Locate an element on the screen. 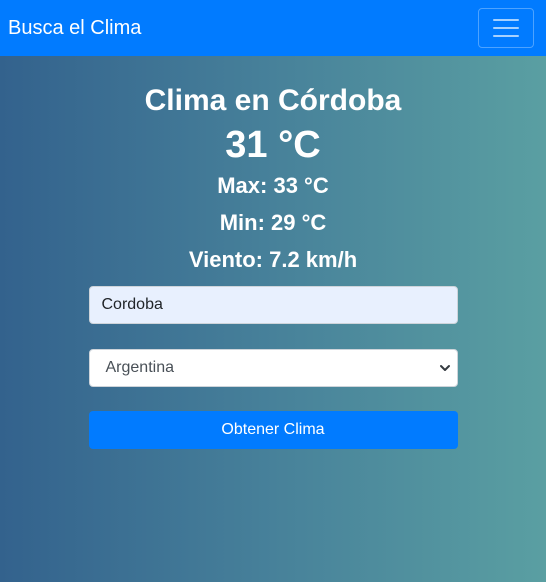 This screenshot has height=582, width=546. get-weather-button: Obtener Clima is located at coordinates (273, 430).